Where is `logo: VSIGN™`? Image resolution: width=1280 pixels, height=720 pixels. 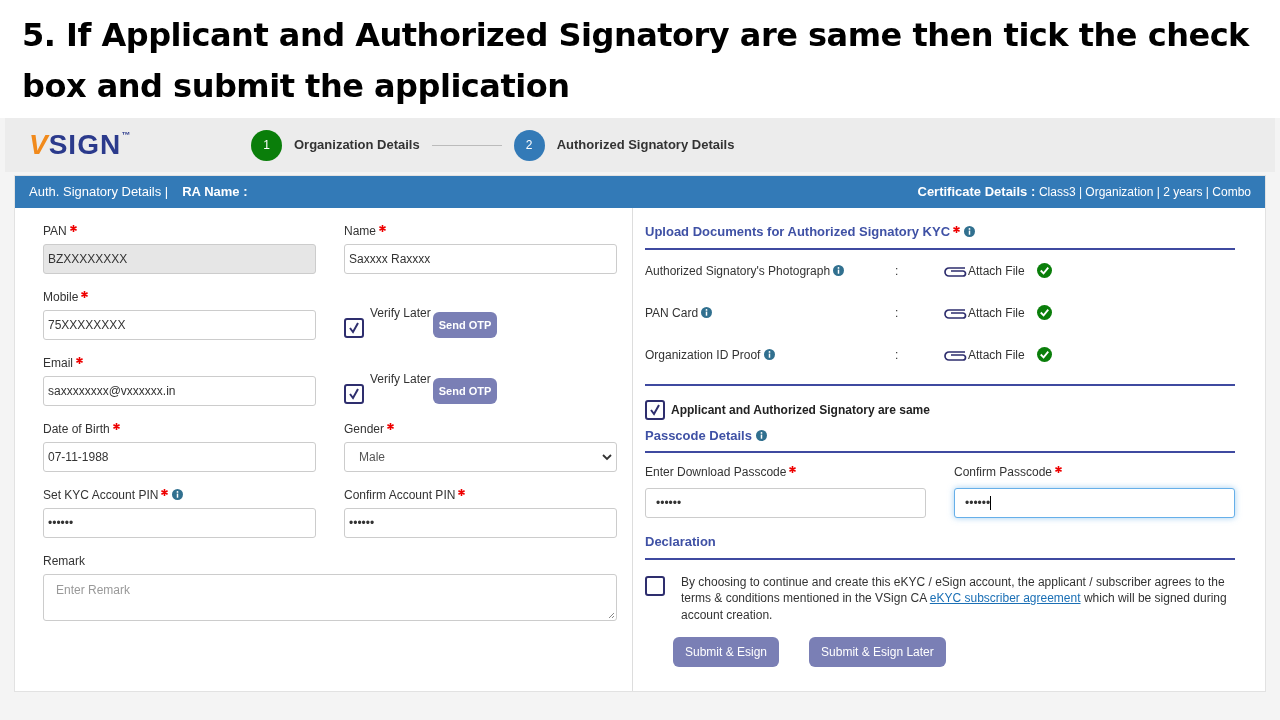
logo: VSIGN™ is located at coordinates (81, 145).